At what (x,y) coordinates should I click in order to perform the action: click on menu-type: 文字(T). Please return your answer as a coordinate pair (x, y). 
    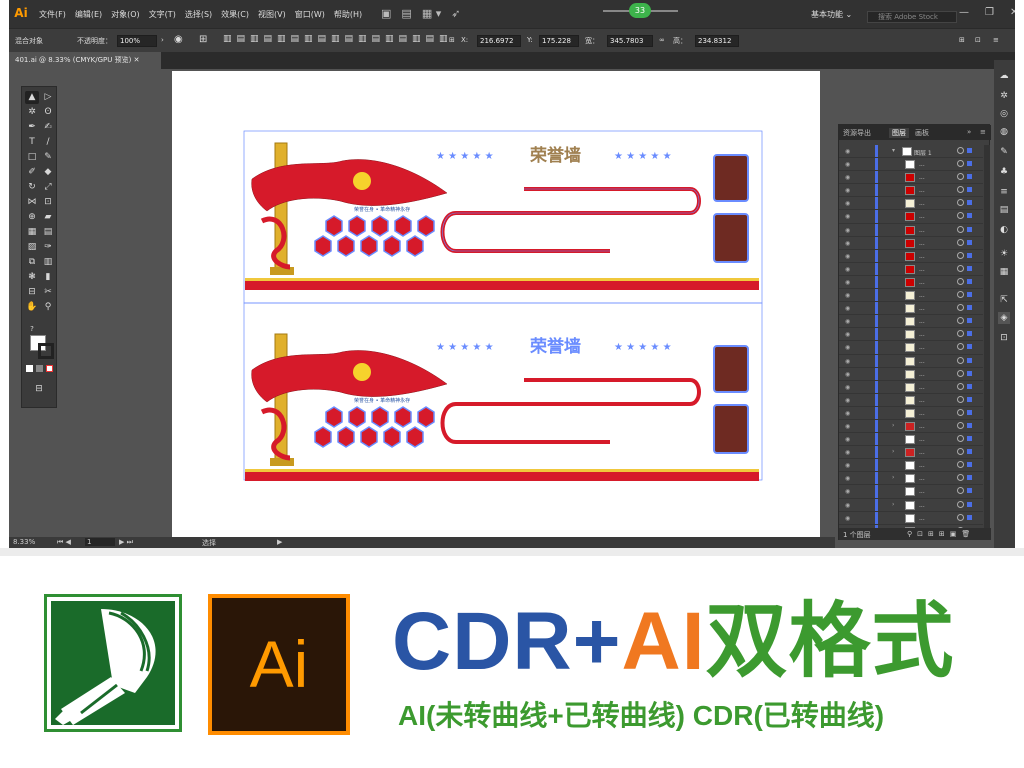
    Looking at the image, I should click on (162, 14).